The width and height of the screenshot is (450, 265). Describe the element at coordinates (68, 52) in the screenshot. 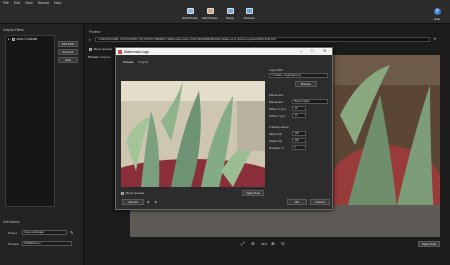

I see `remove-filter-button: Remove` at that location.